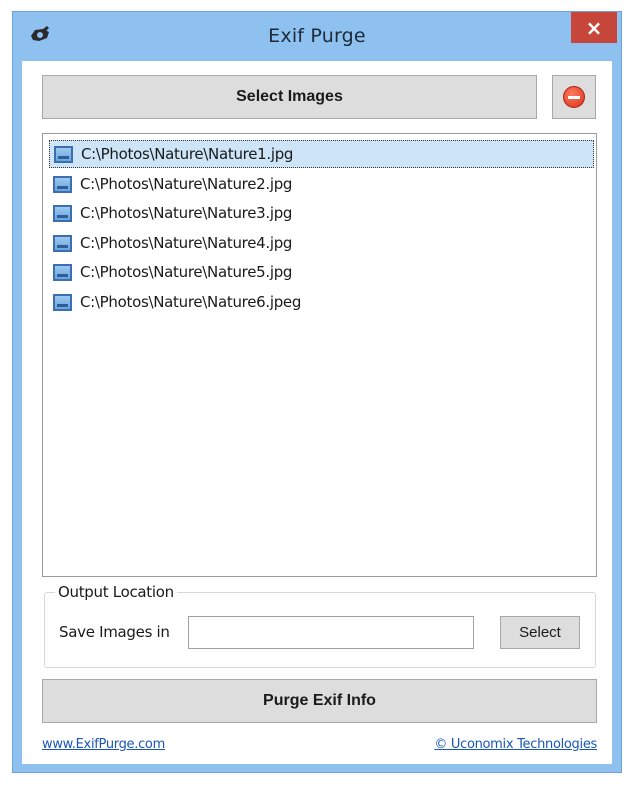 The width and height of the screenshot is (635, 785). What do you see at coordinates (594, 27) in the screenshot?
I see `close-button: ×` at bounding box center [594, 27].